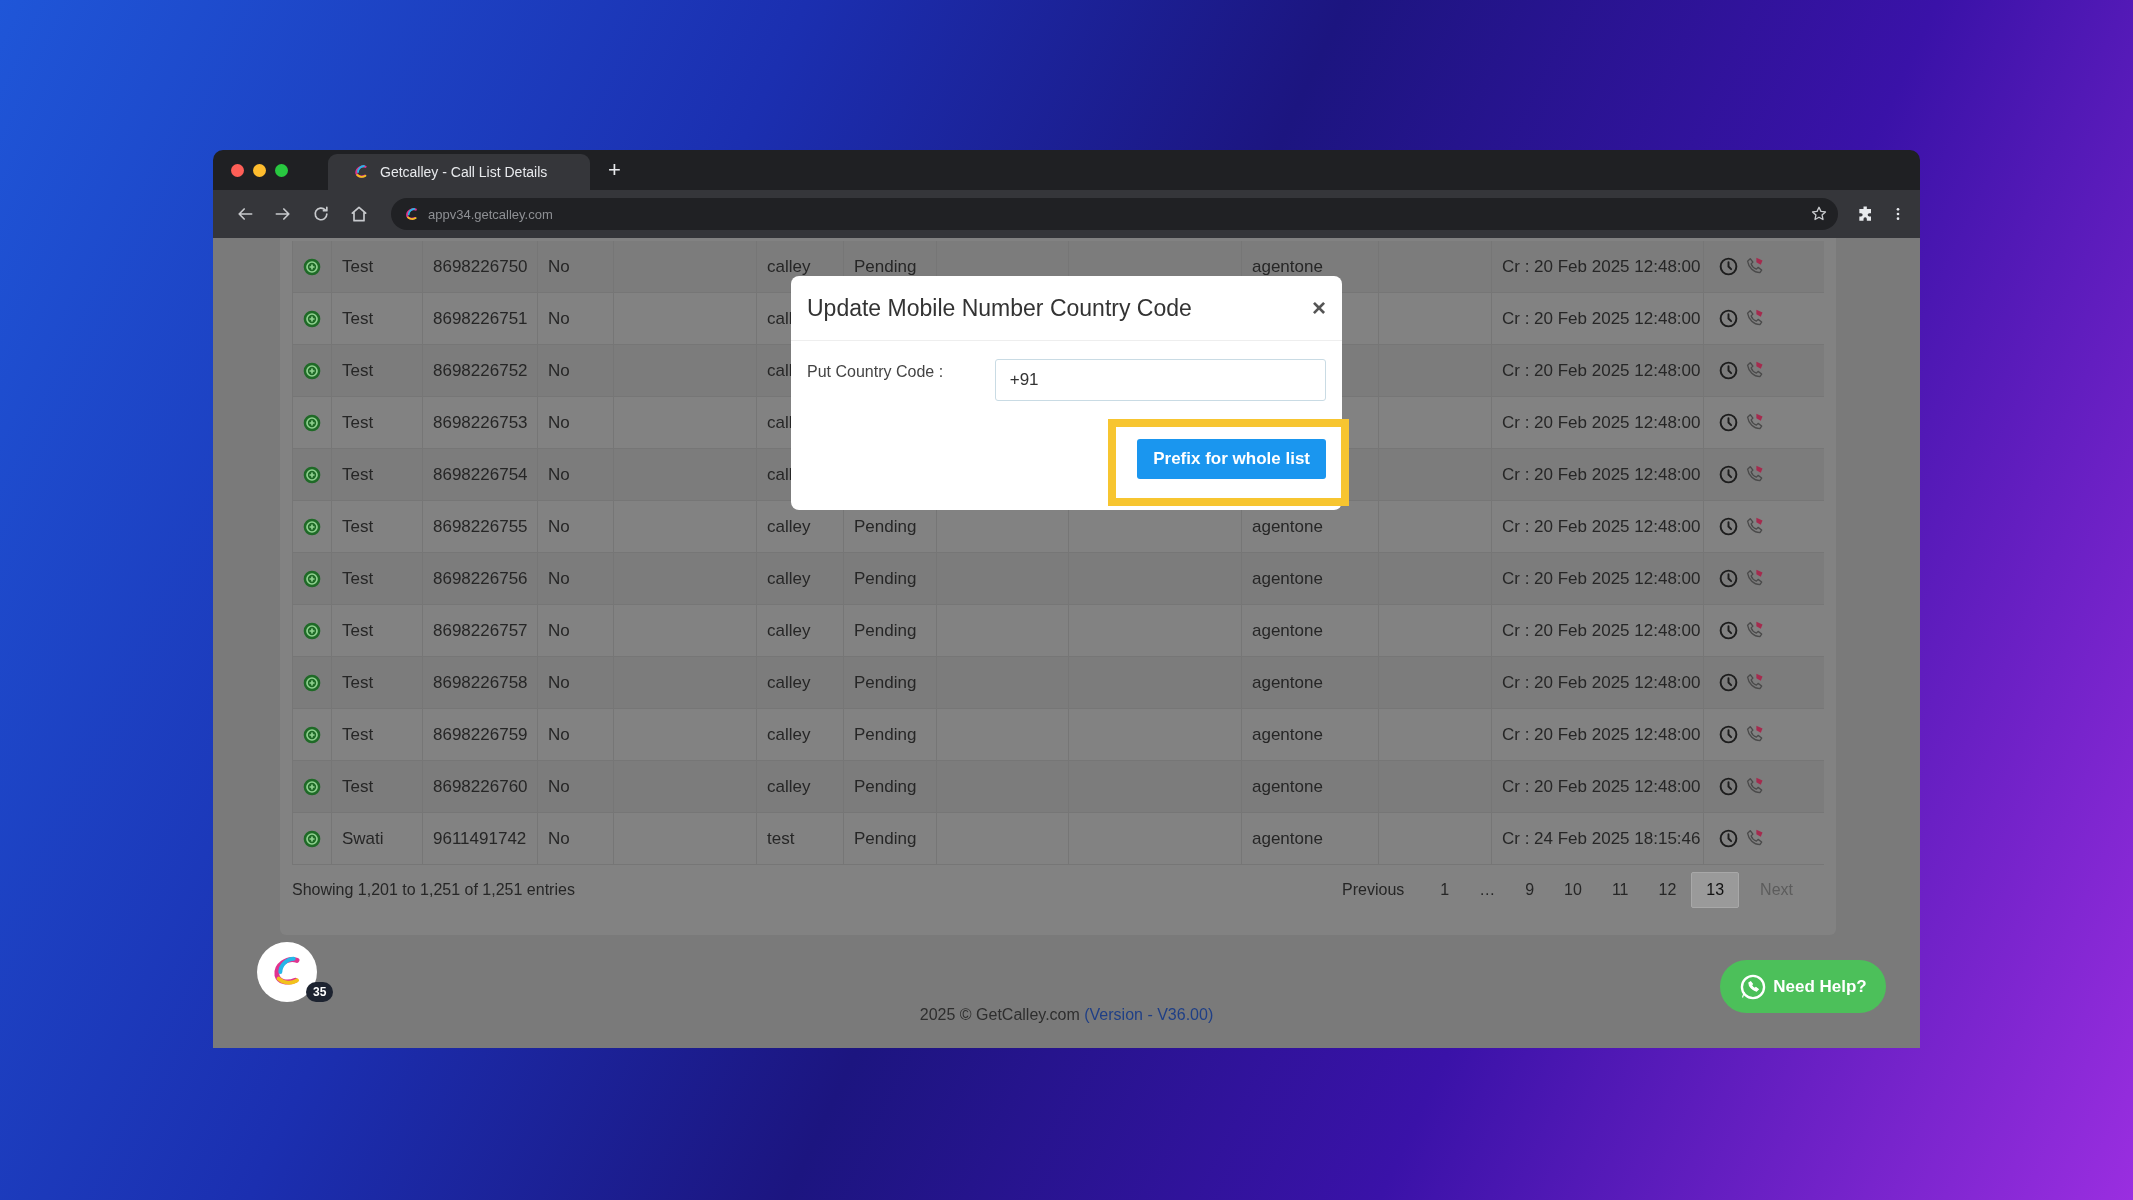 The height and width of the screenshot is (1200, 2133). Describe the element at coordinates (480, 422) in the screenshot. I see `table-cell: 8698226753` at that location.